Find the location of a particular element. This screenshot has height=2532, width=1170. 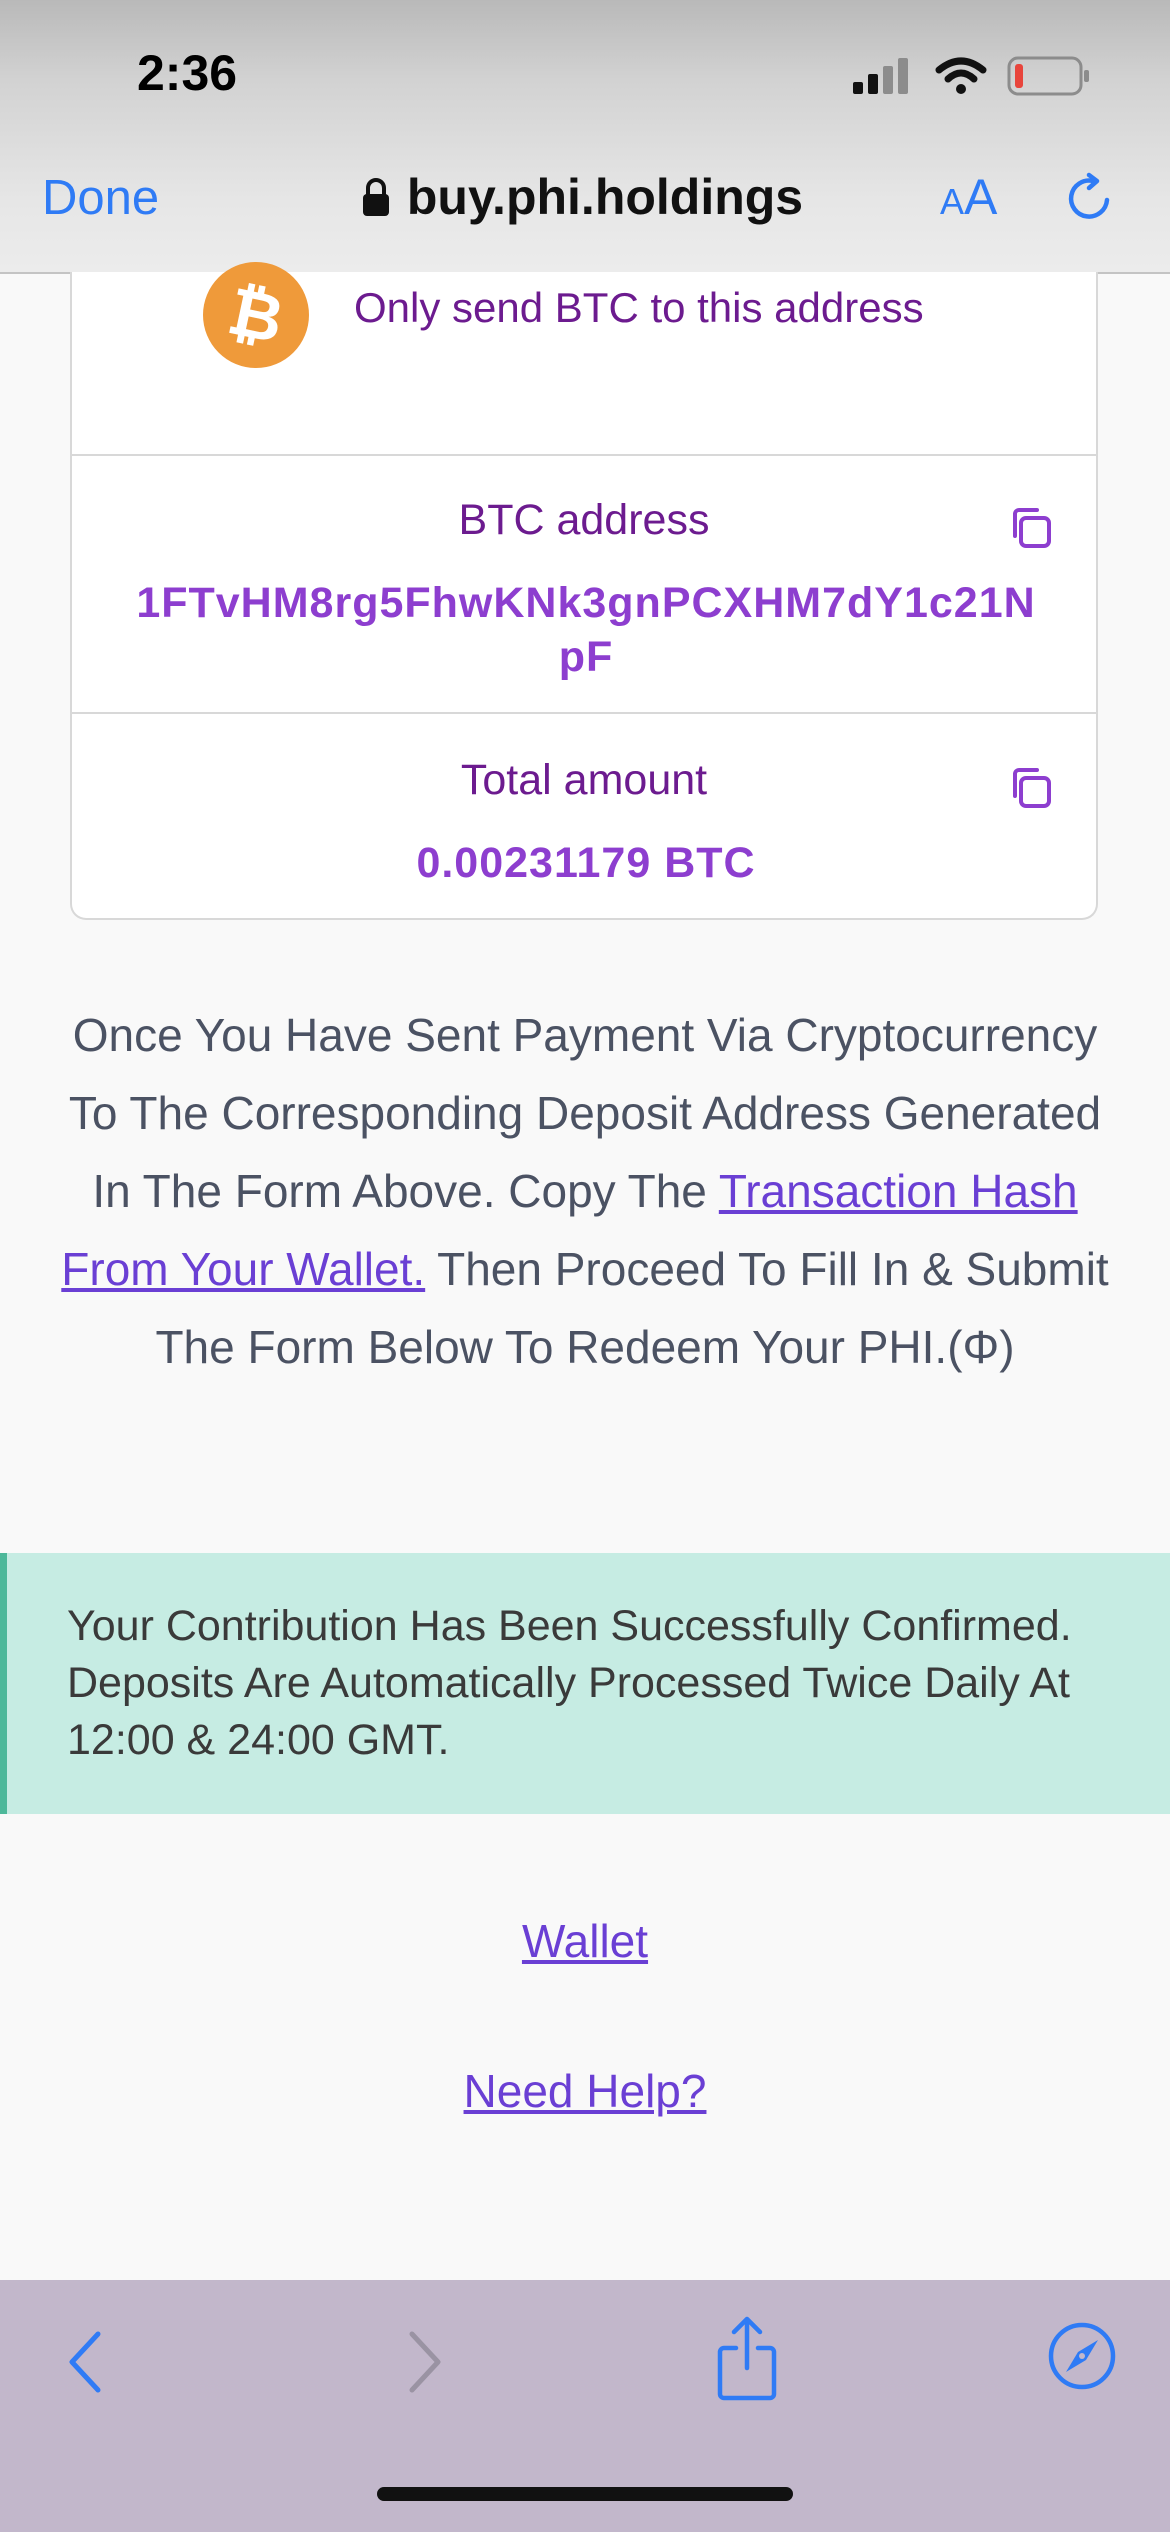

text-size-button: AA is located at coordinates (968, 197).